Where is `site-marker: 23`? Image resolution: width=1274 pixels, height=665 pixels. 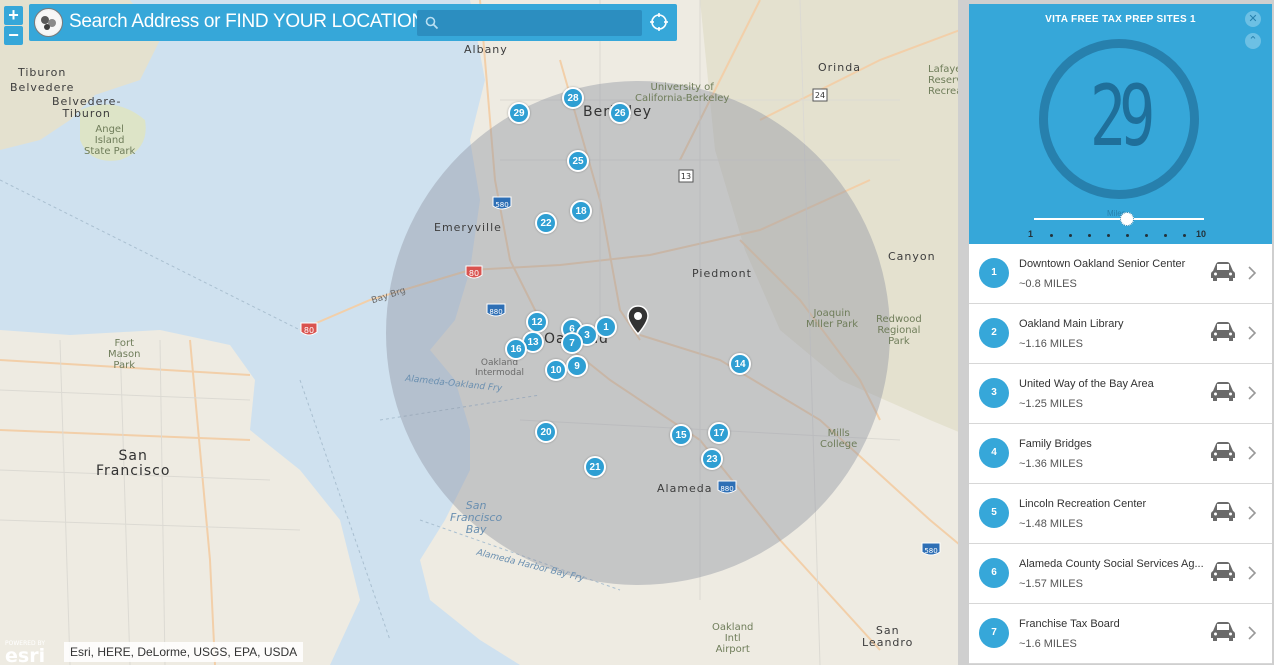
site-marker: 23 is located at coordinates (712, 459).